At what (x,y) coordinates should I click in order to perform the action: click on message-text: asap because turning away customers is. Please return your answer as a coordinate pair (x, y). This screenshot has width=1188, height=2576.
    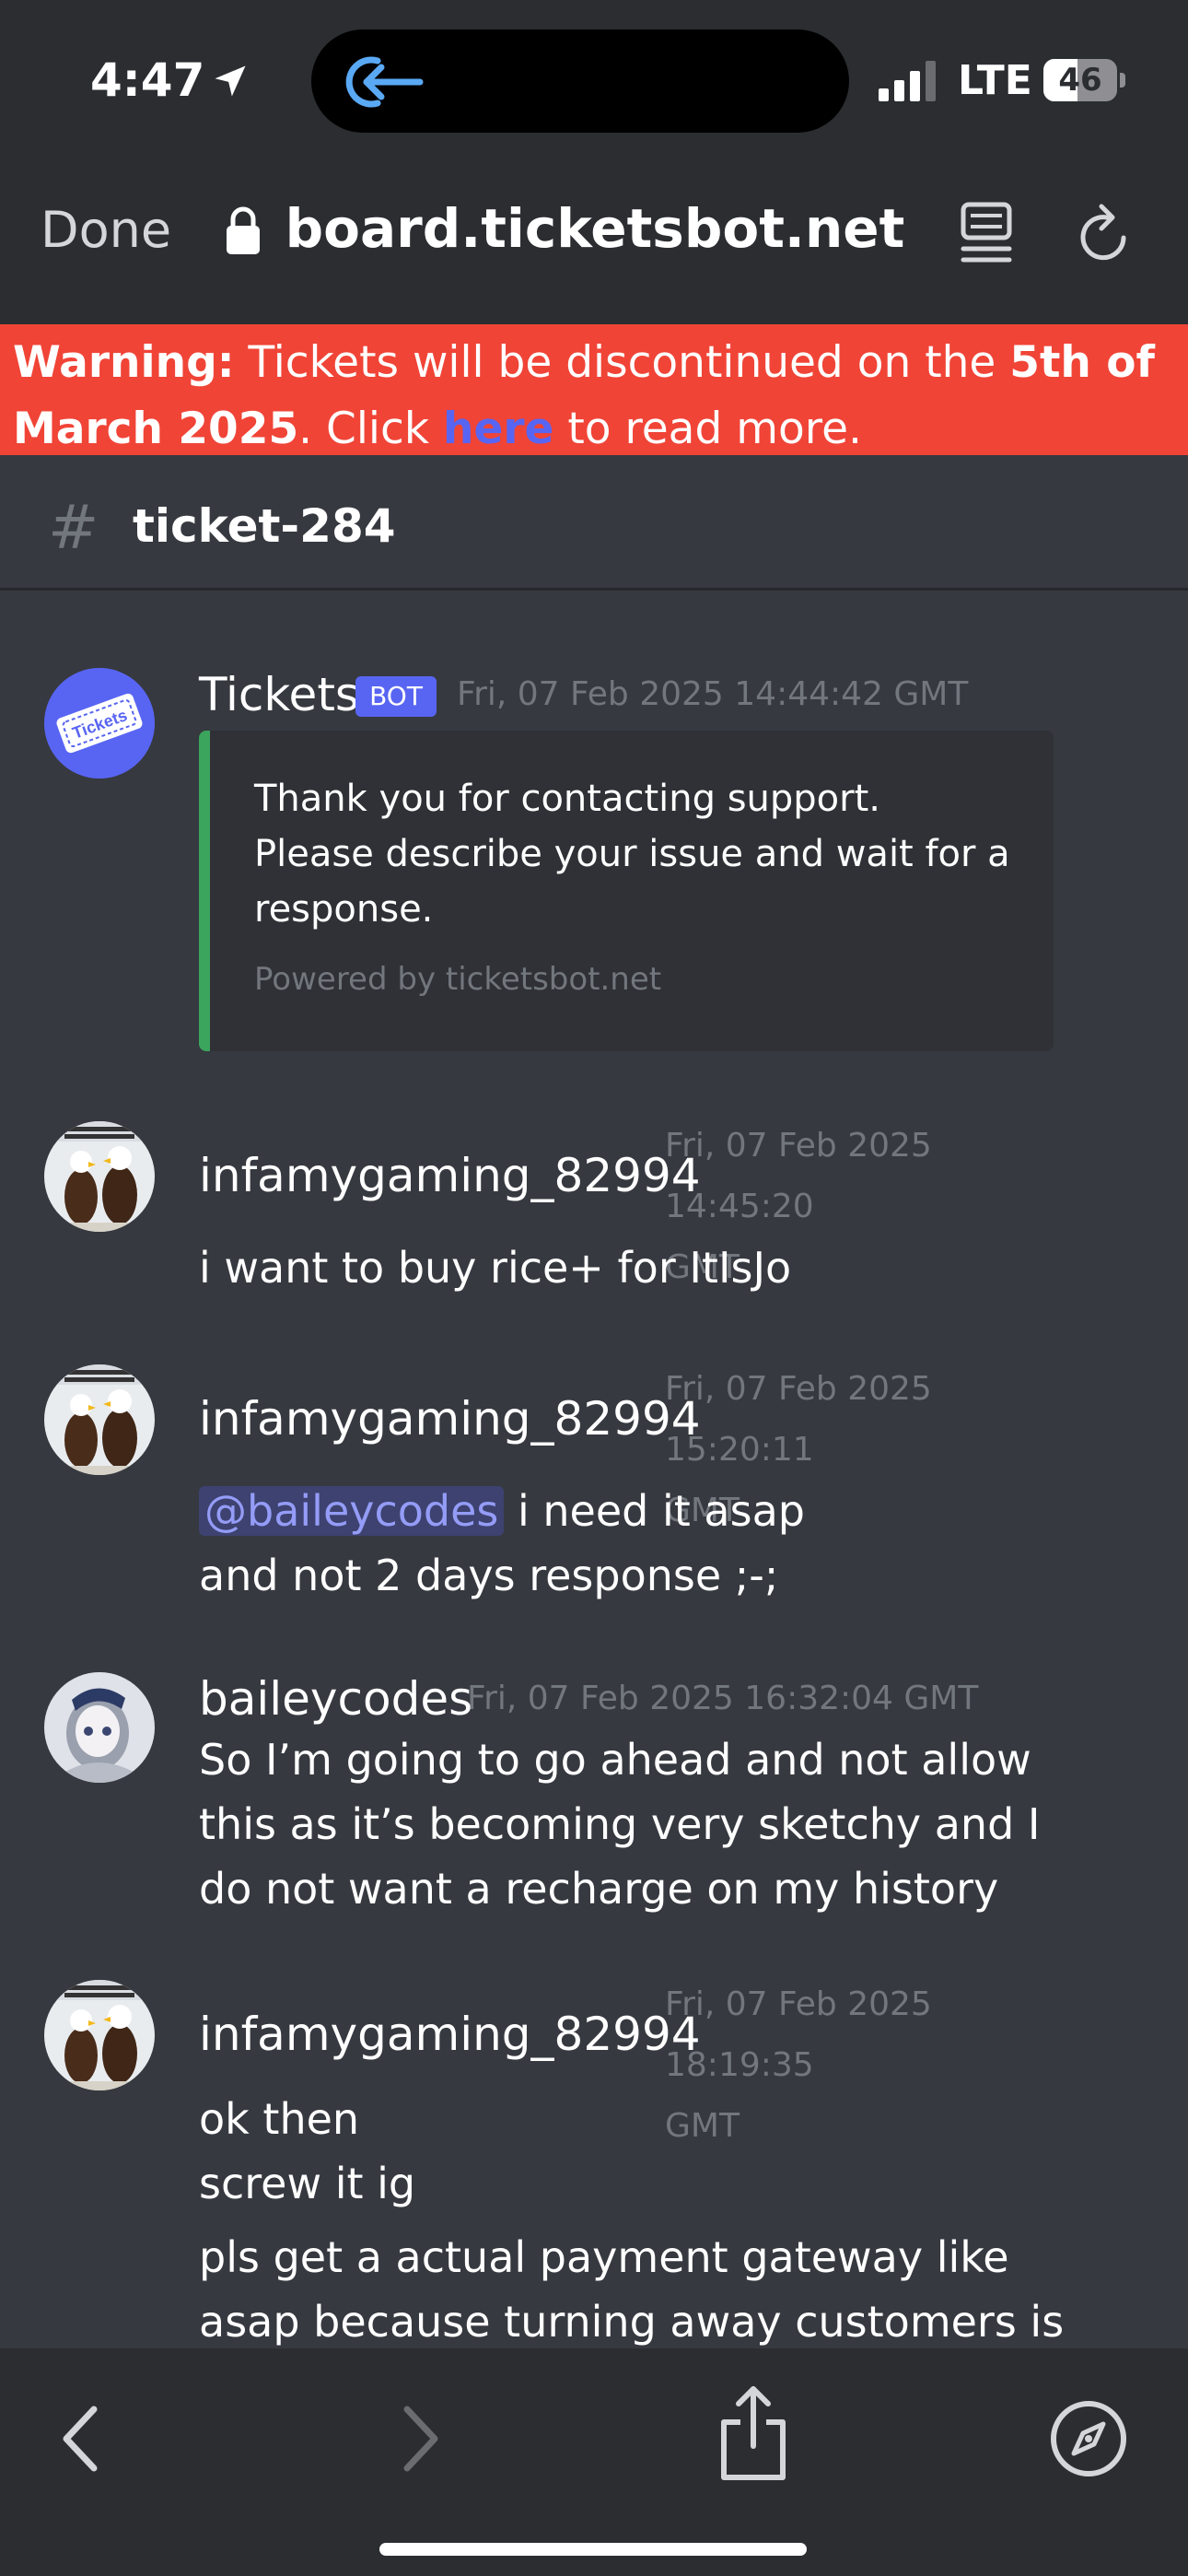
    Looking at the image, I should click on (632, 2322).